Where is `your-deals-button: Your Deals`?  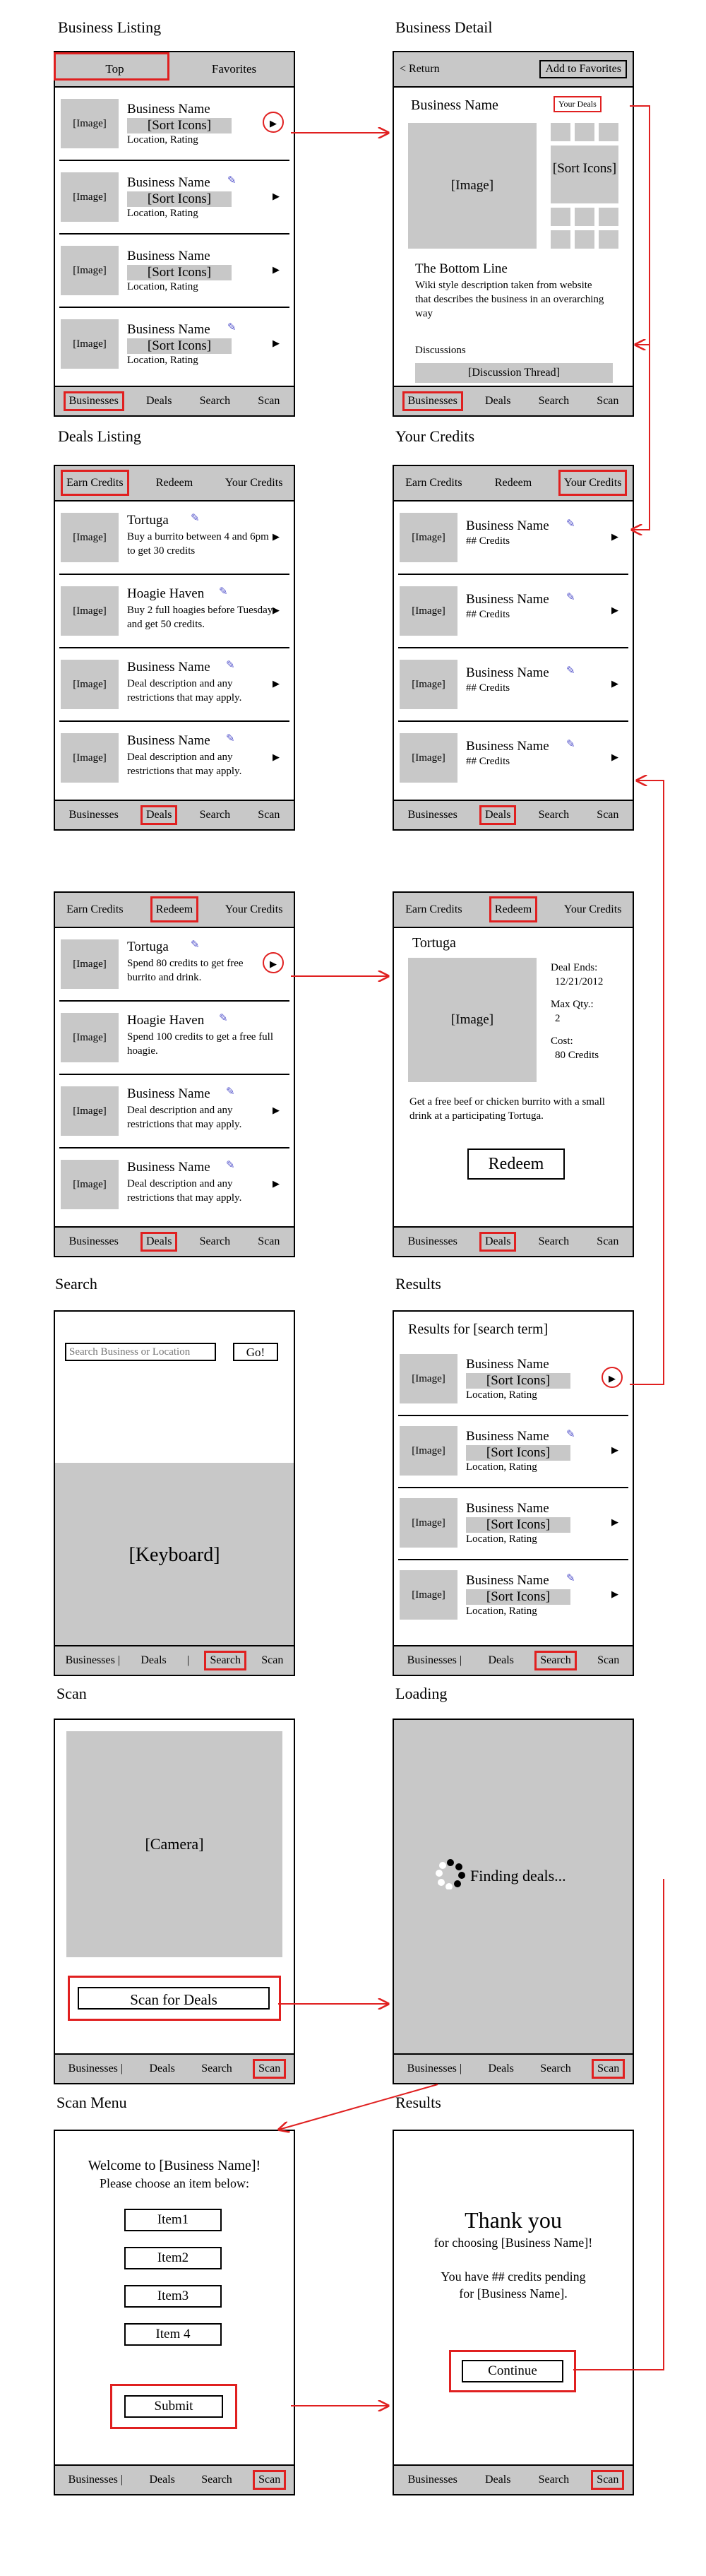 your-deals-button: Your Deals is located at coordinates (578, 104).